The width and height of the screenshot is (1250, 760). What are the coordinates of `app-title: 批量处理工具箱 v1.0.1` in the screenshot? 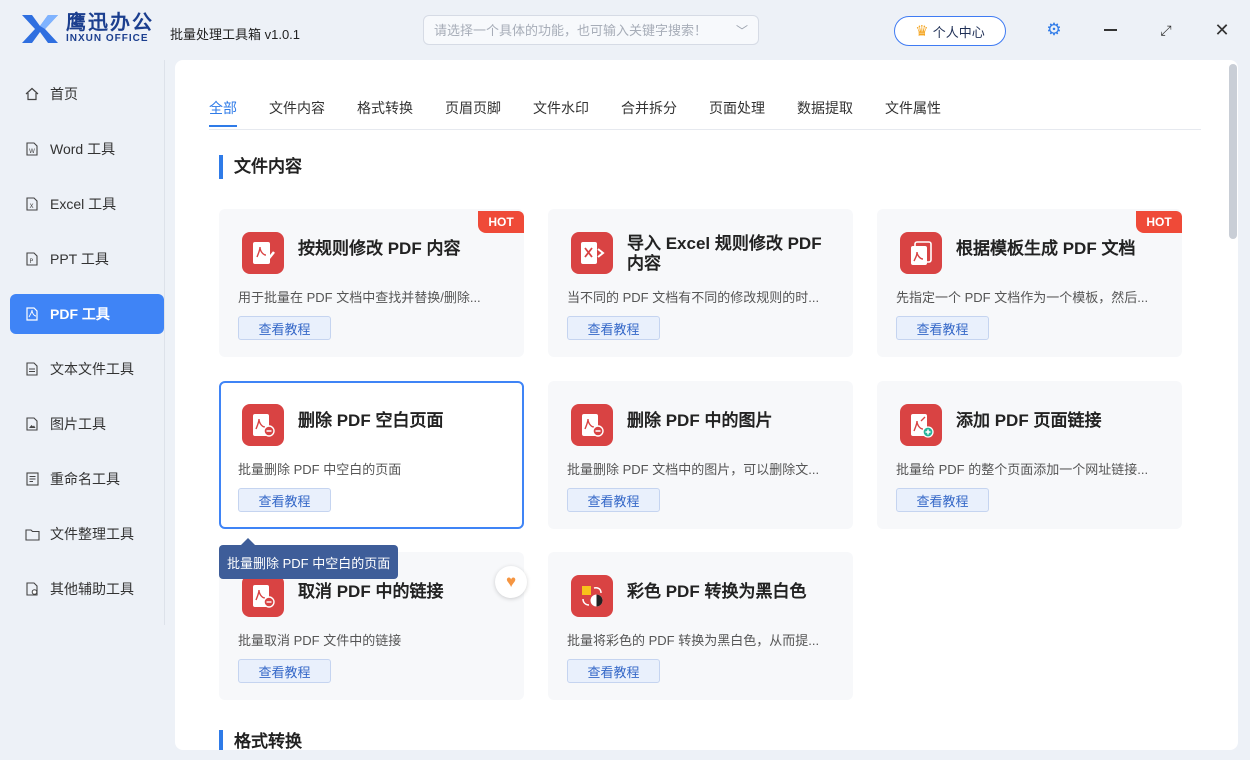 It's located at (235, 34).